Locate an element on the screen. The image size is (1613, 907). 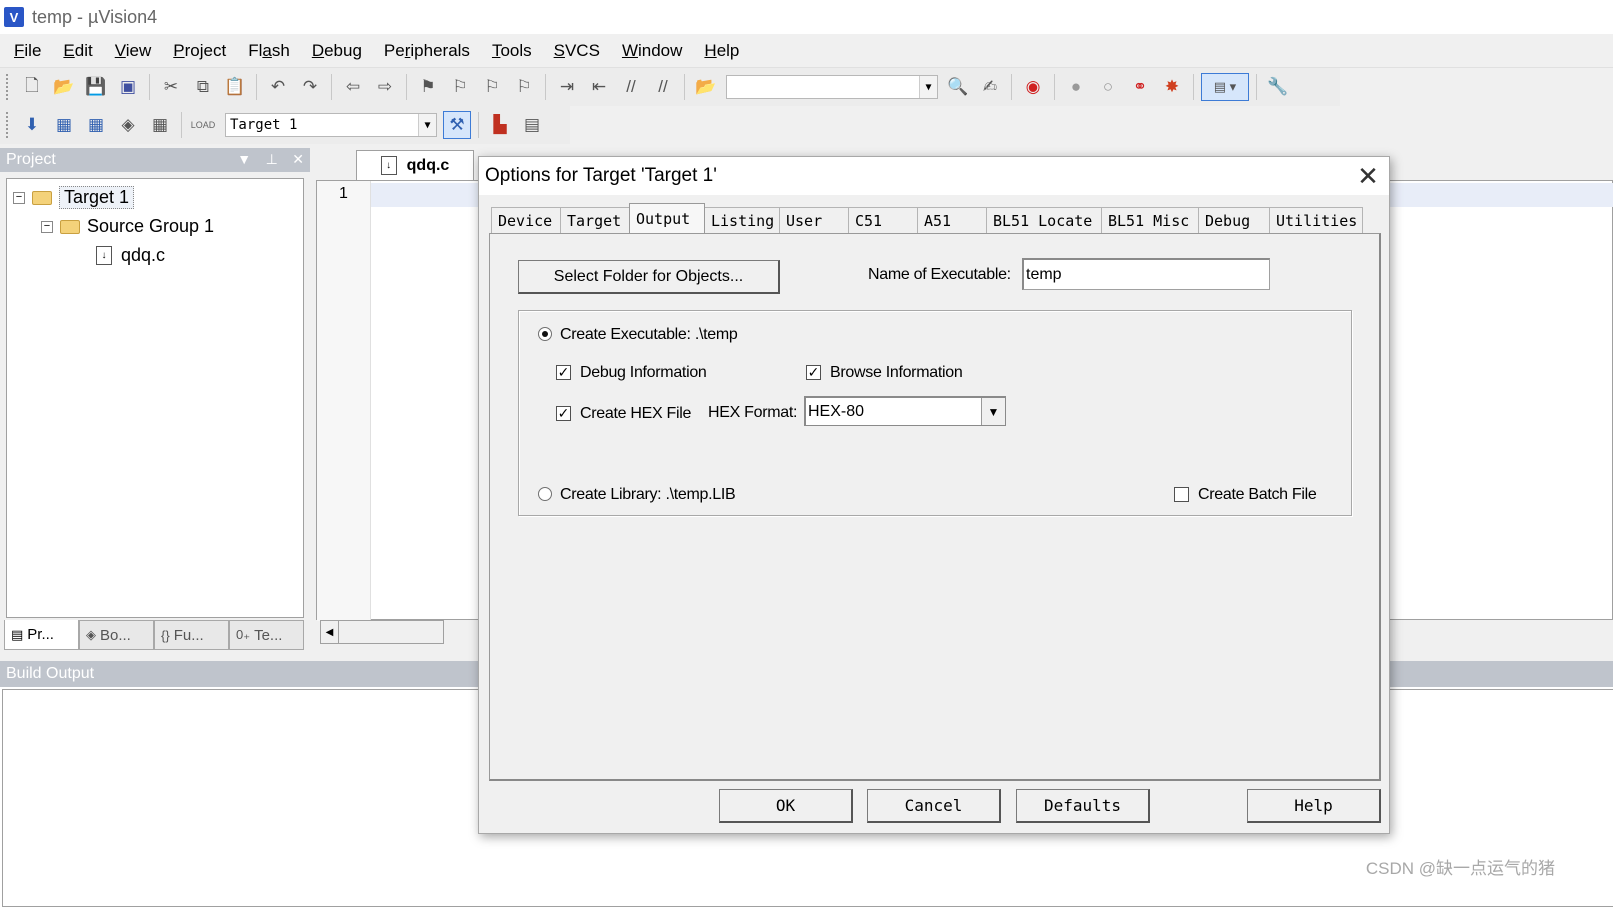
batch-build-icon: ◈ is located at coordinates (128, 125).